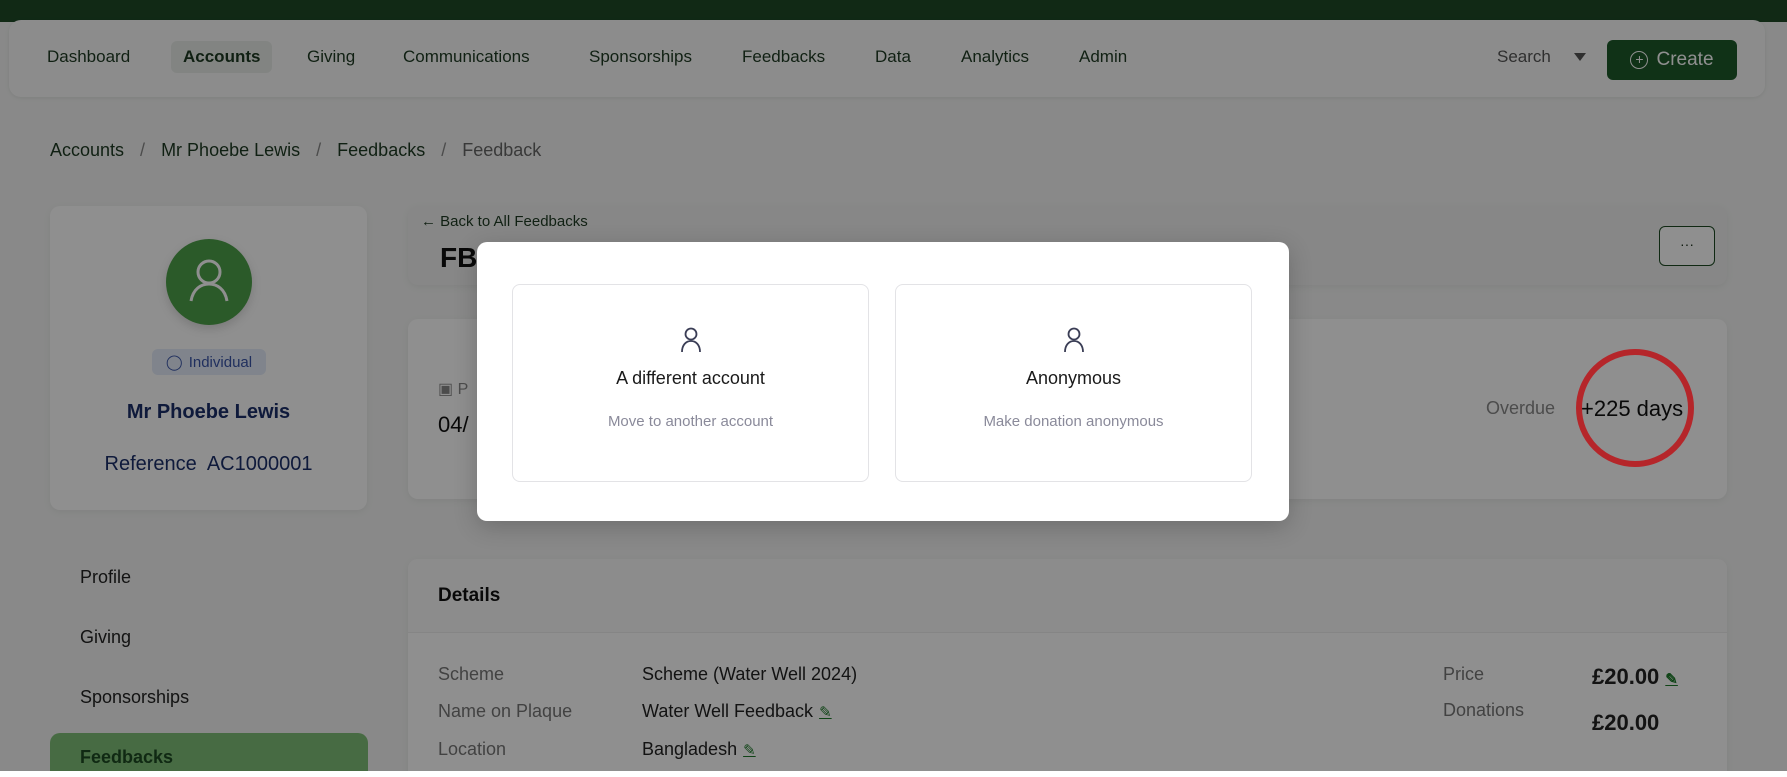  What do you see at coordinates (1073, 421) in the screenshot?
I see `option-subtitle: Make donation anonymous` at bounding box center [1073, 421].